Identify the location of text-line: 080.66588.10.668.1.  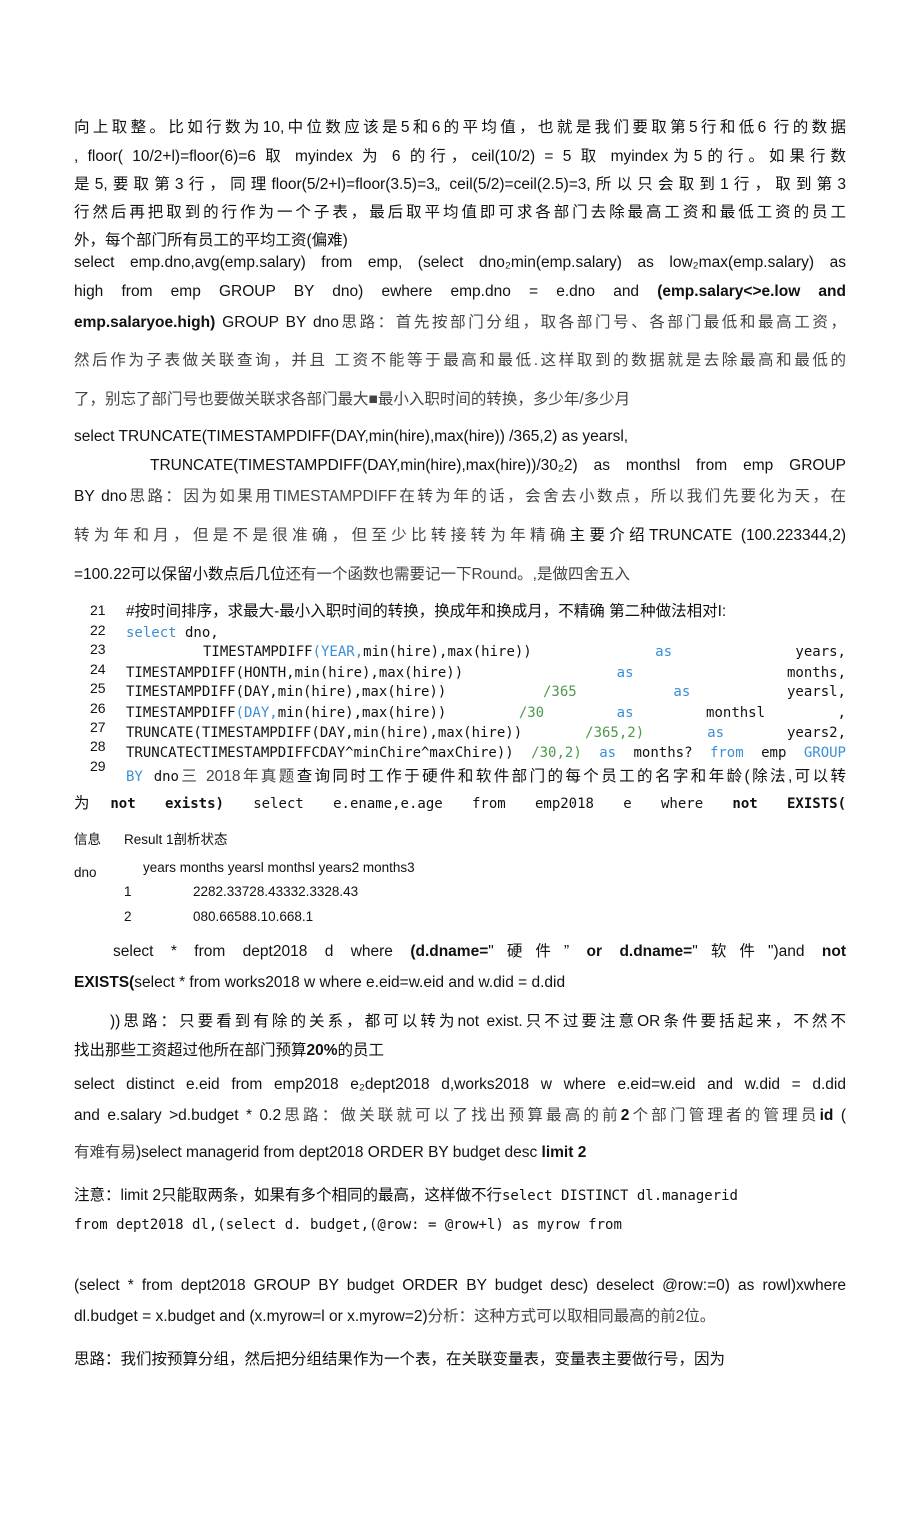
(393, 917).